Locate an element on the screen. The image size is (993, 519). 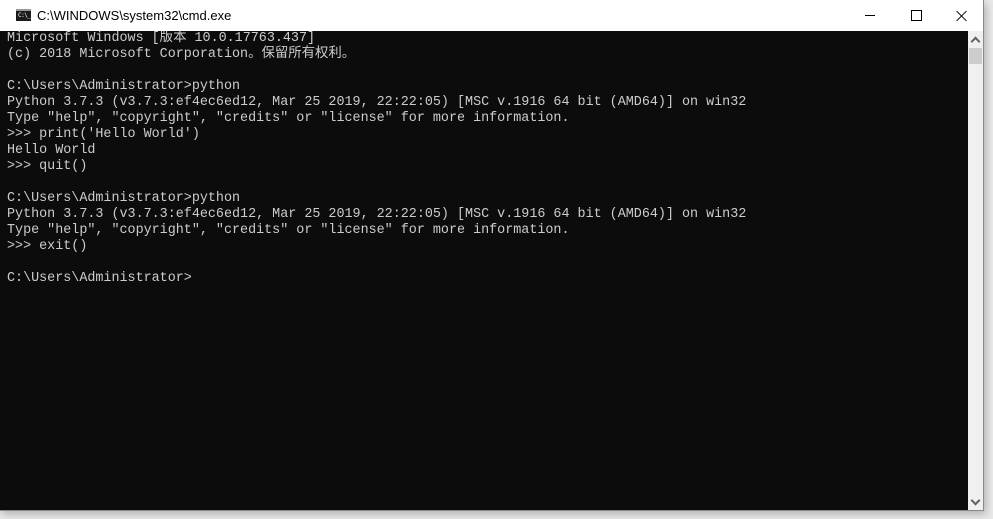
console-line: Microsoft Windows [版本 10.0.17763.437] is located at coordinates (161, 38).